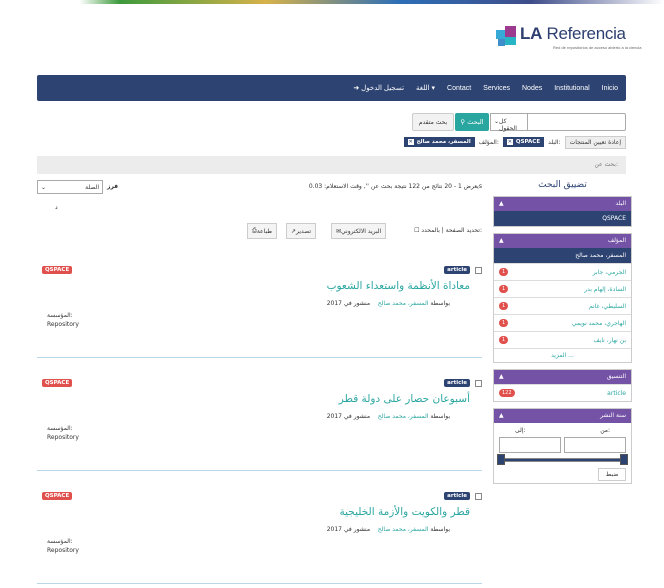  I want to click on search-field-select: ⌄ كل الحقول, so click(509, 122).